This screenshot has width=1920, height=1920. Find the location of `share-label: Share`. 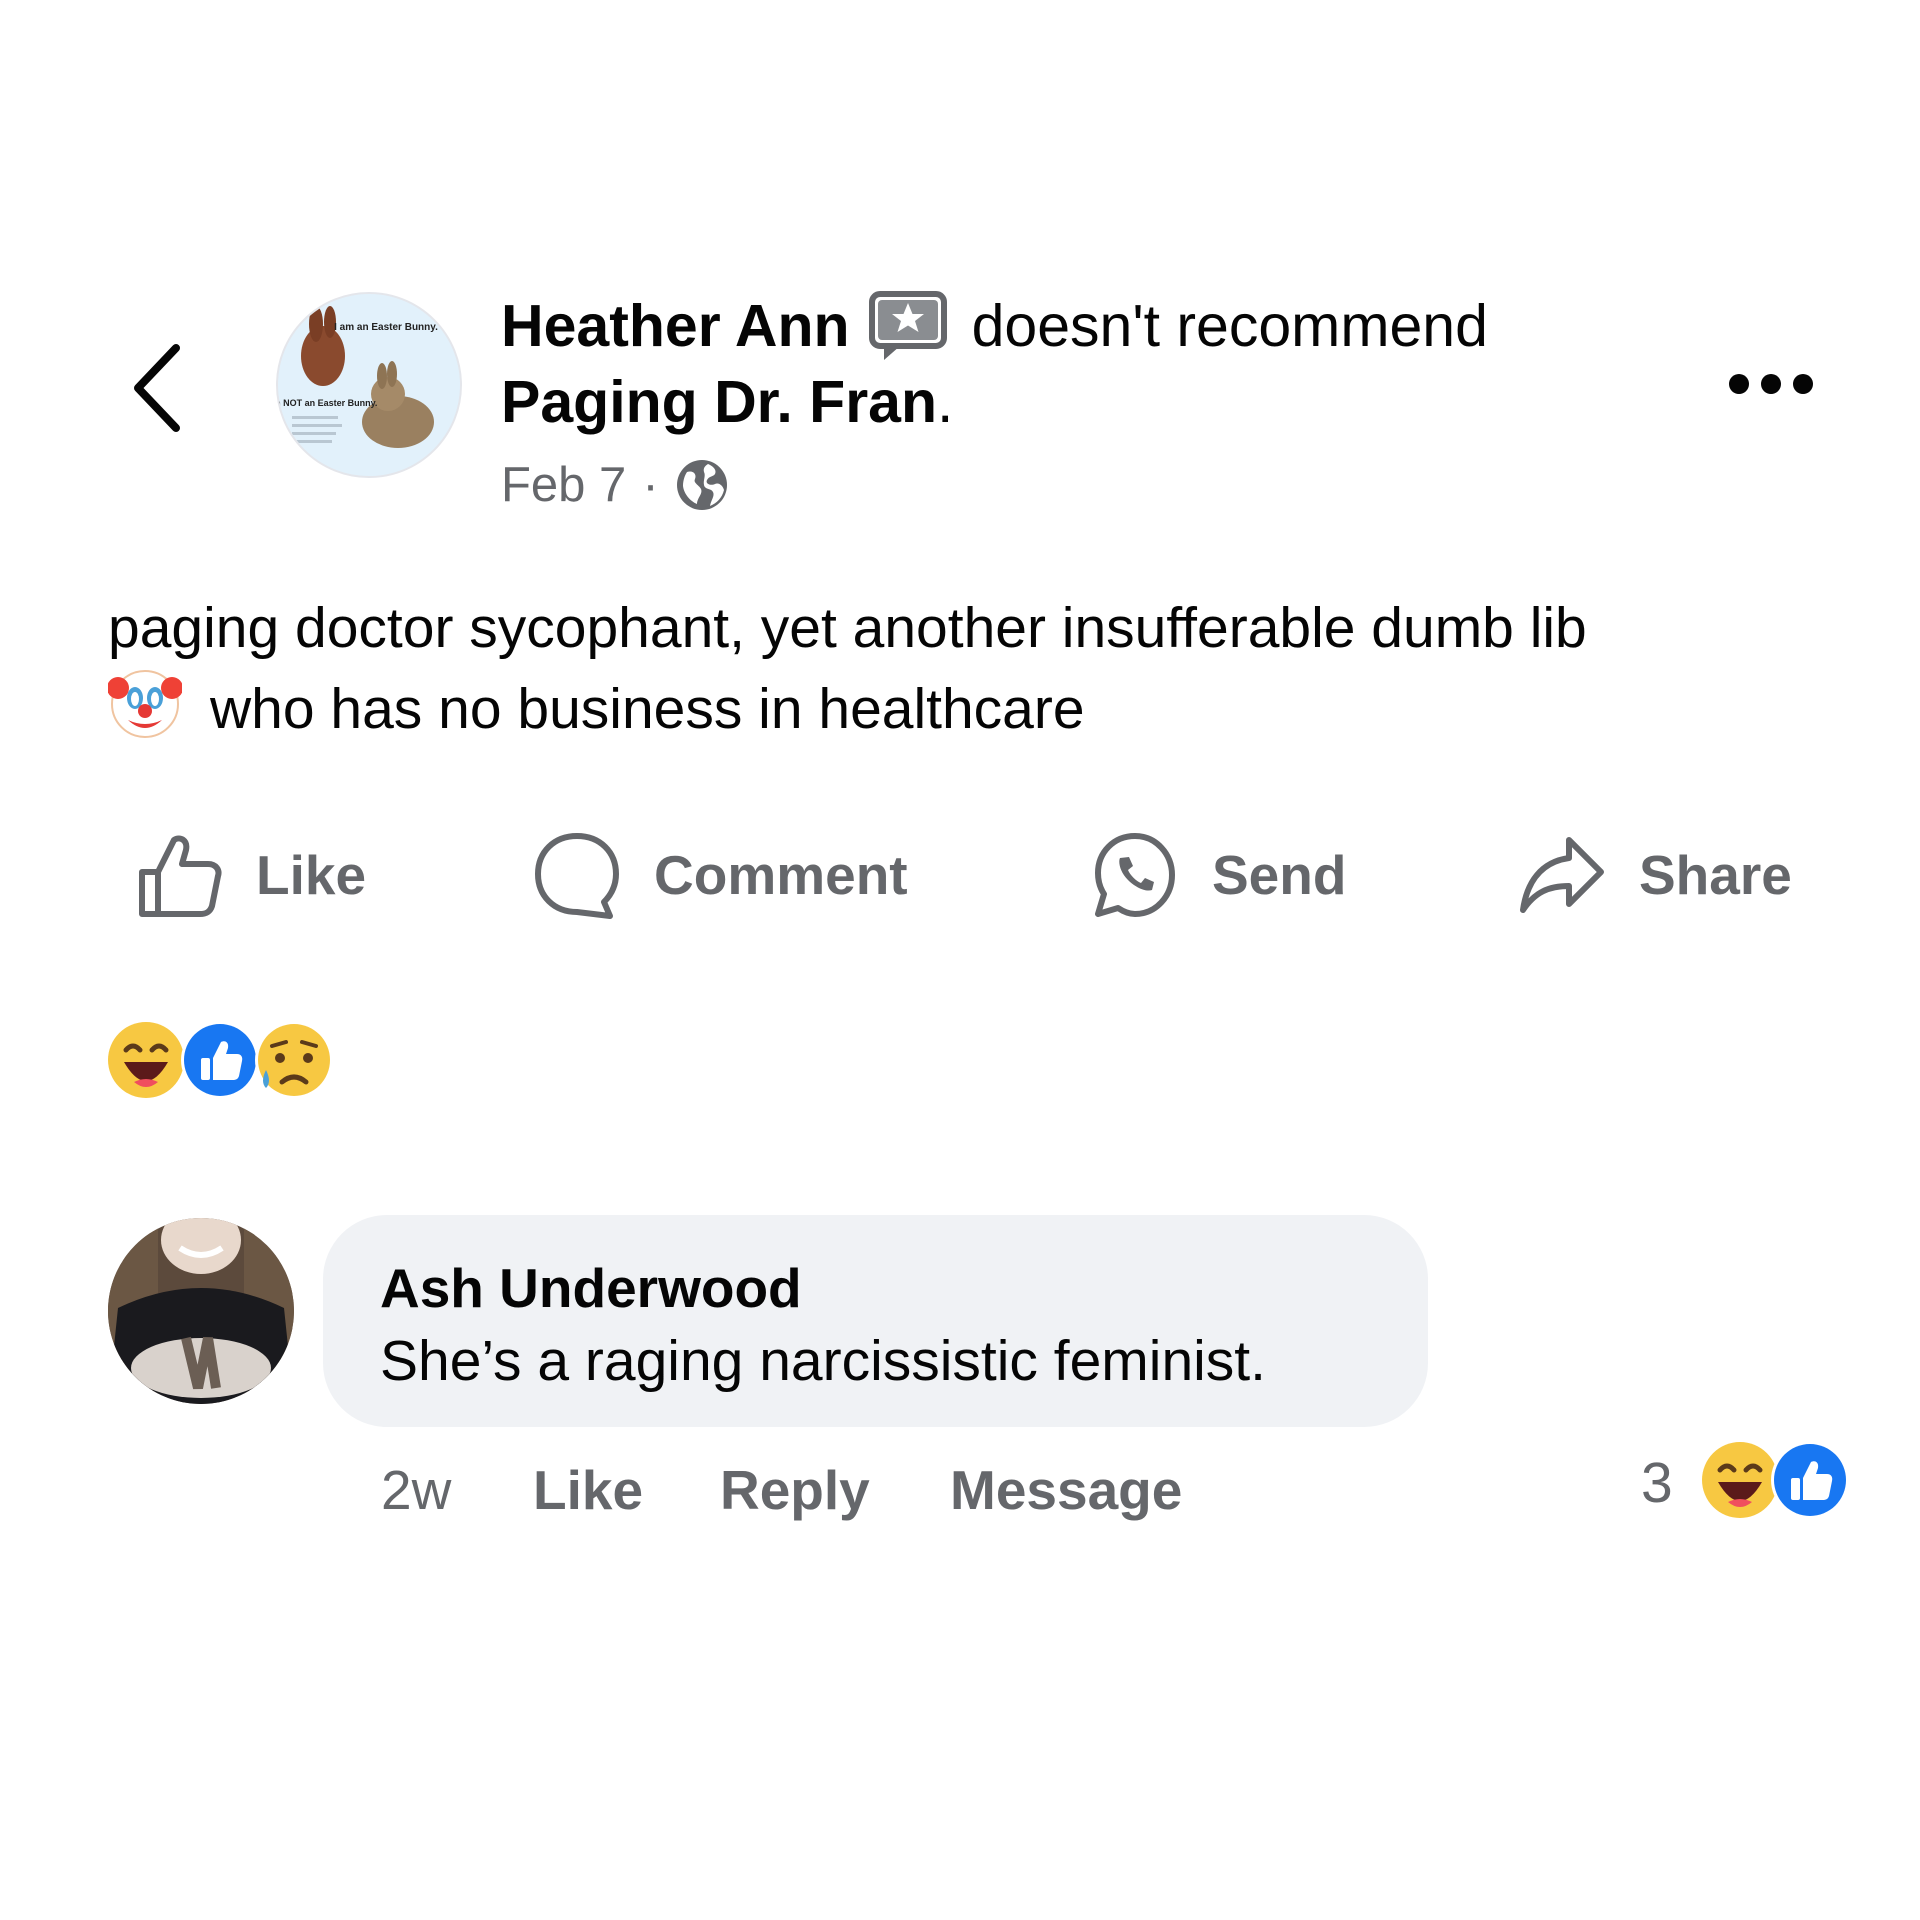

share-label: Share is located at coordinates (1715, 875).